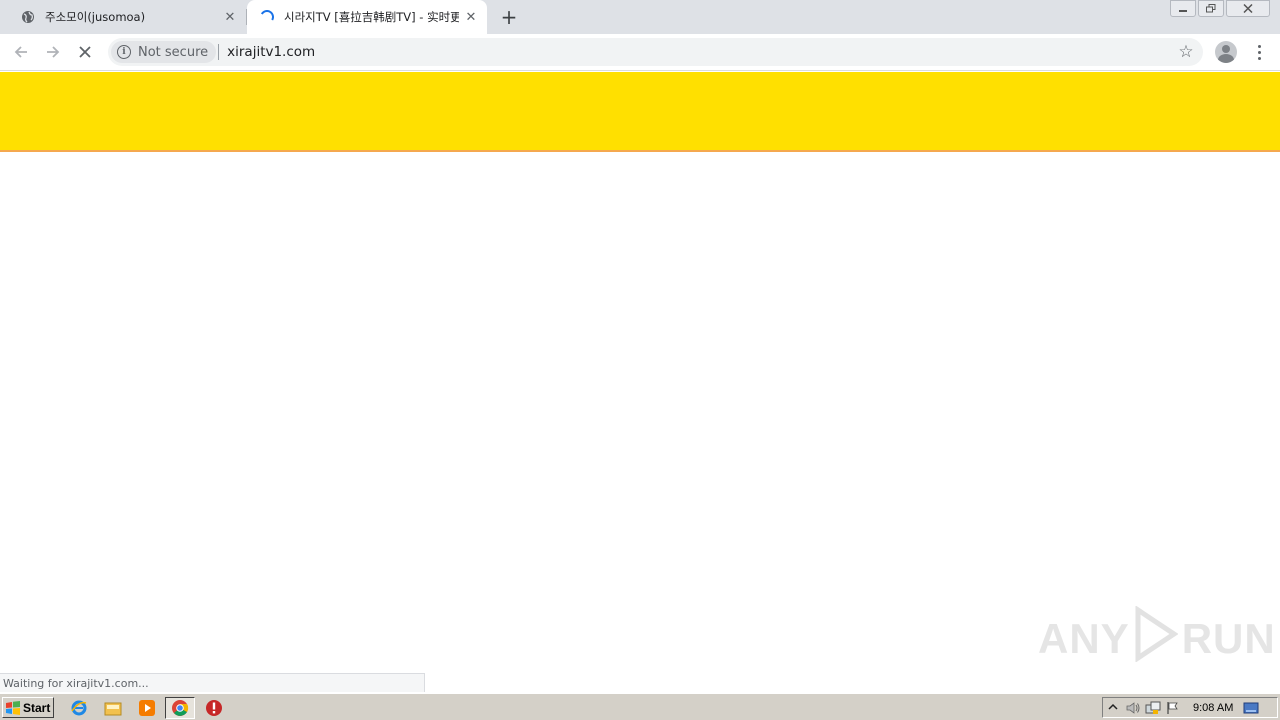 The image size is (1280, 720). What do you see at coordinates (1173, 708) in the screenshot?
I see `action-center-flag-icon` at bounding box center [1173, 708].